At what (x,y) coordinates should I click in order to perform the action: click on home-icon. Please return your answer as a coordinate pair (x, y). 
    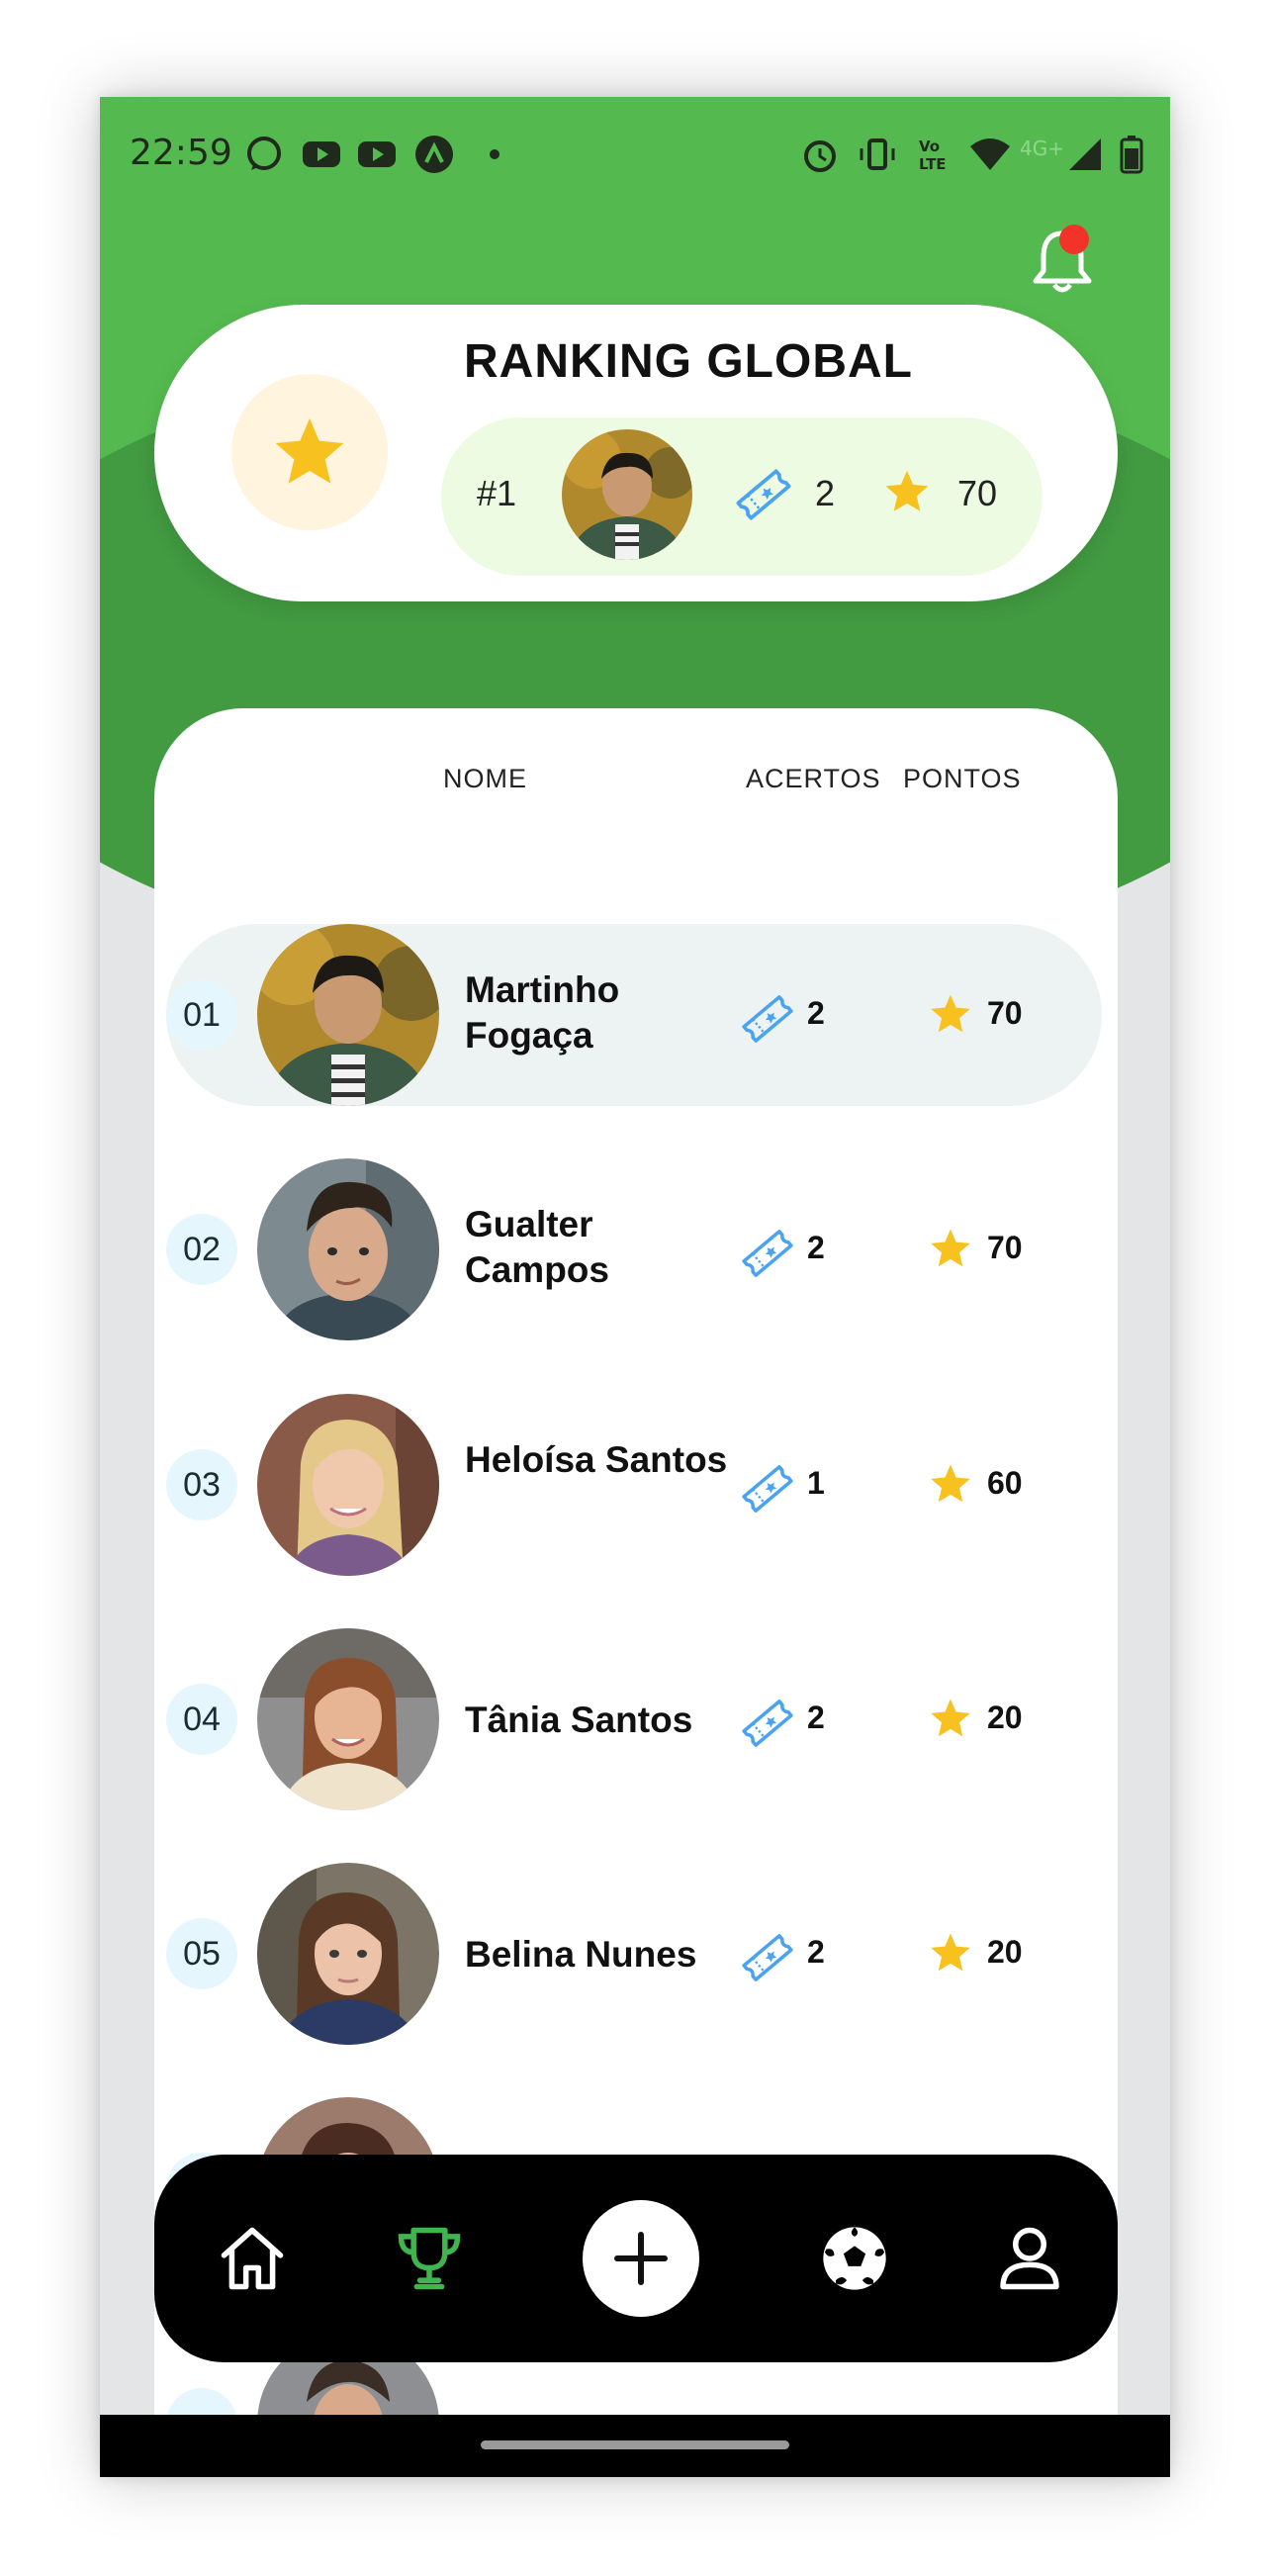
    Looking at the image, I should click on (253, 2259).